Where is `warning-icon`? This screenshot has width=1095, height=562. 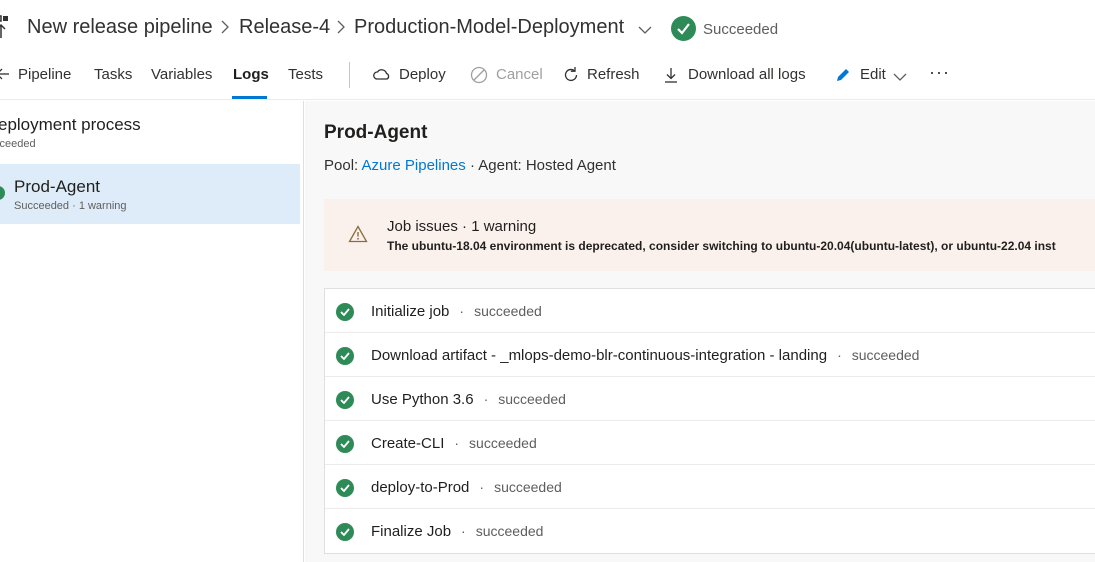 warning-icon is located at coordinates (358, 236).